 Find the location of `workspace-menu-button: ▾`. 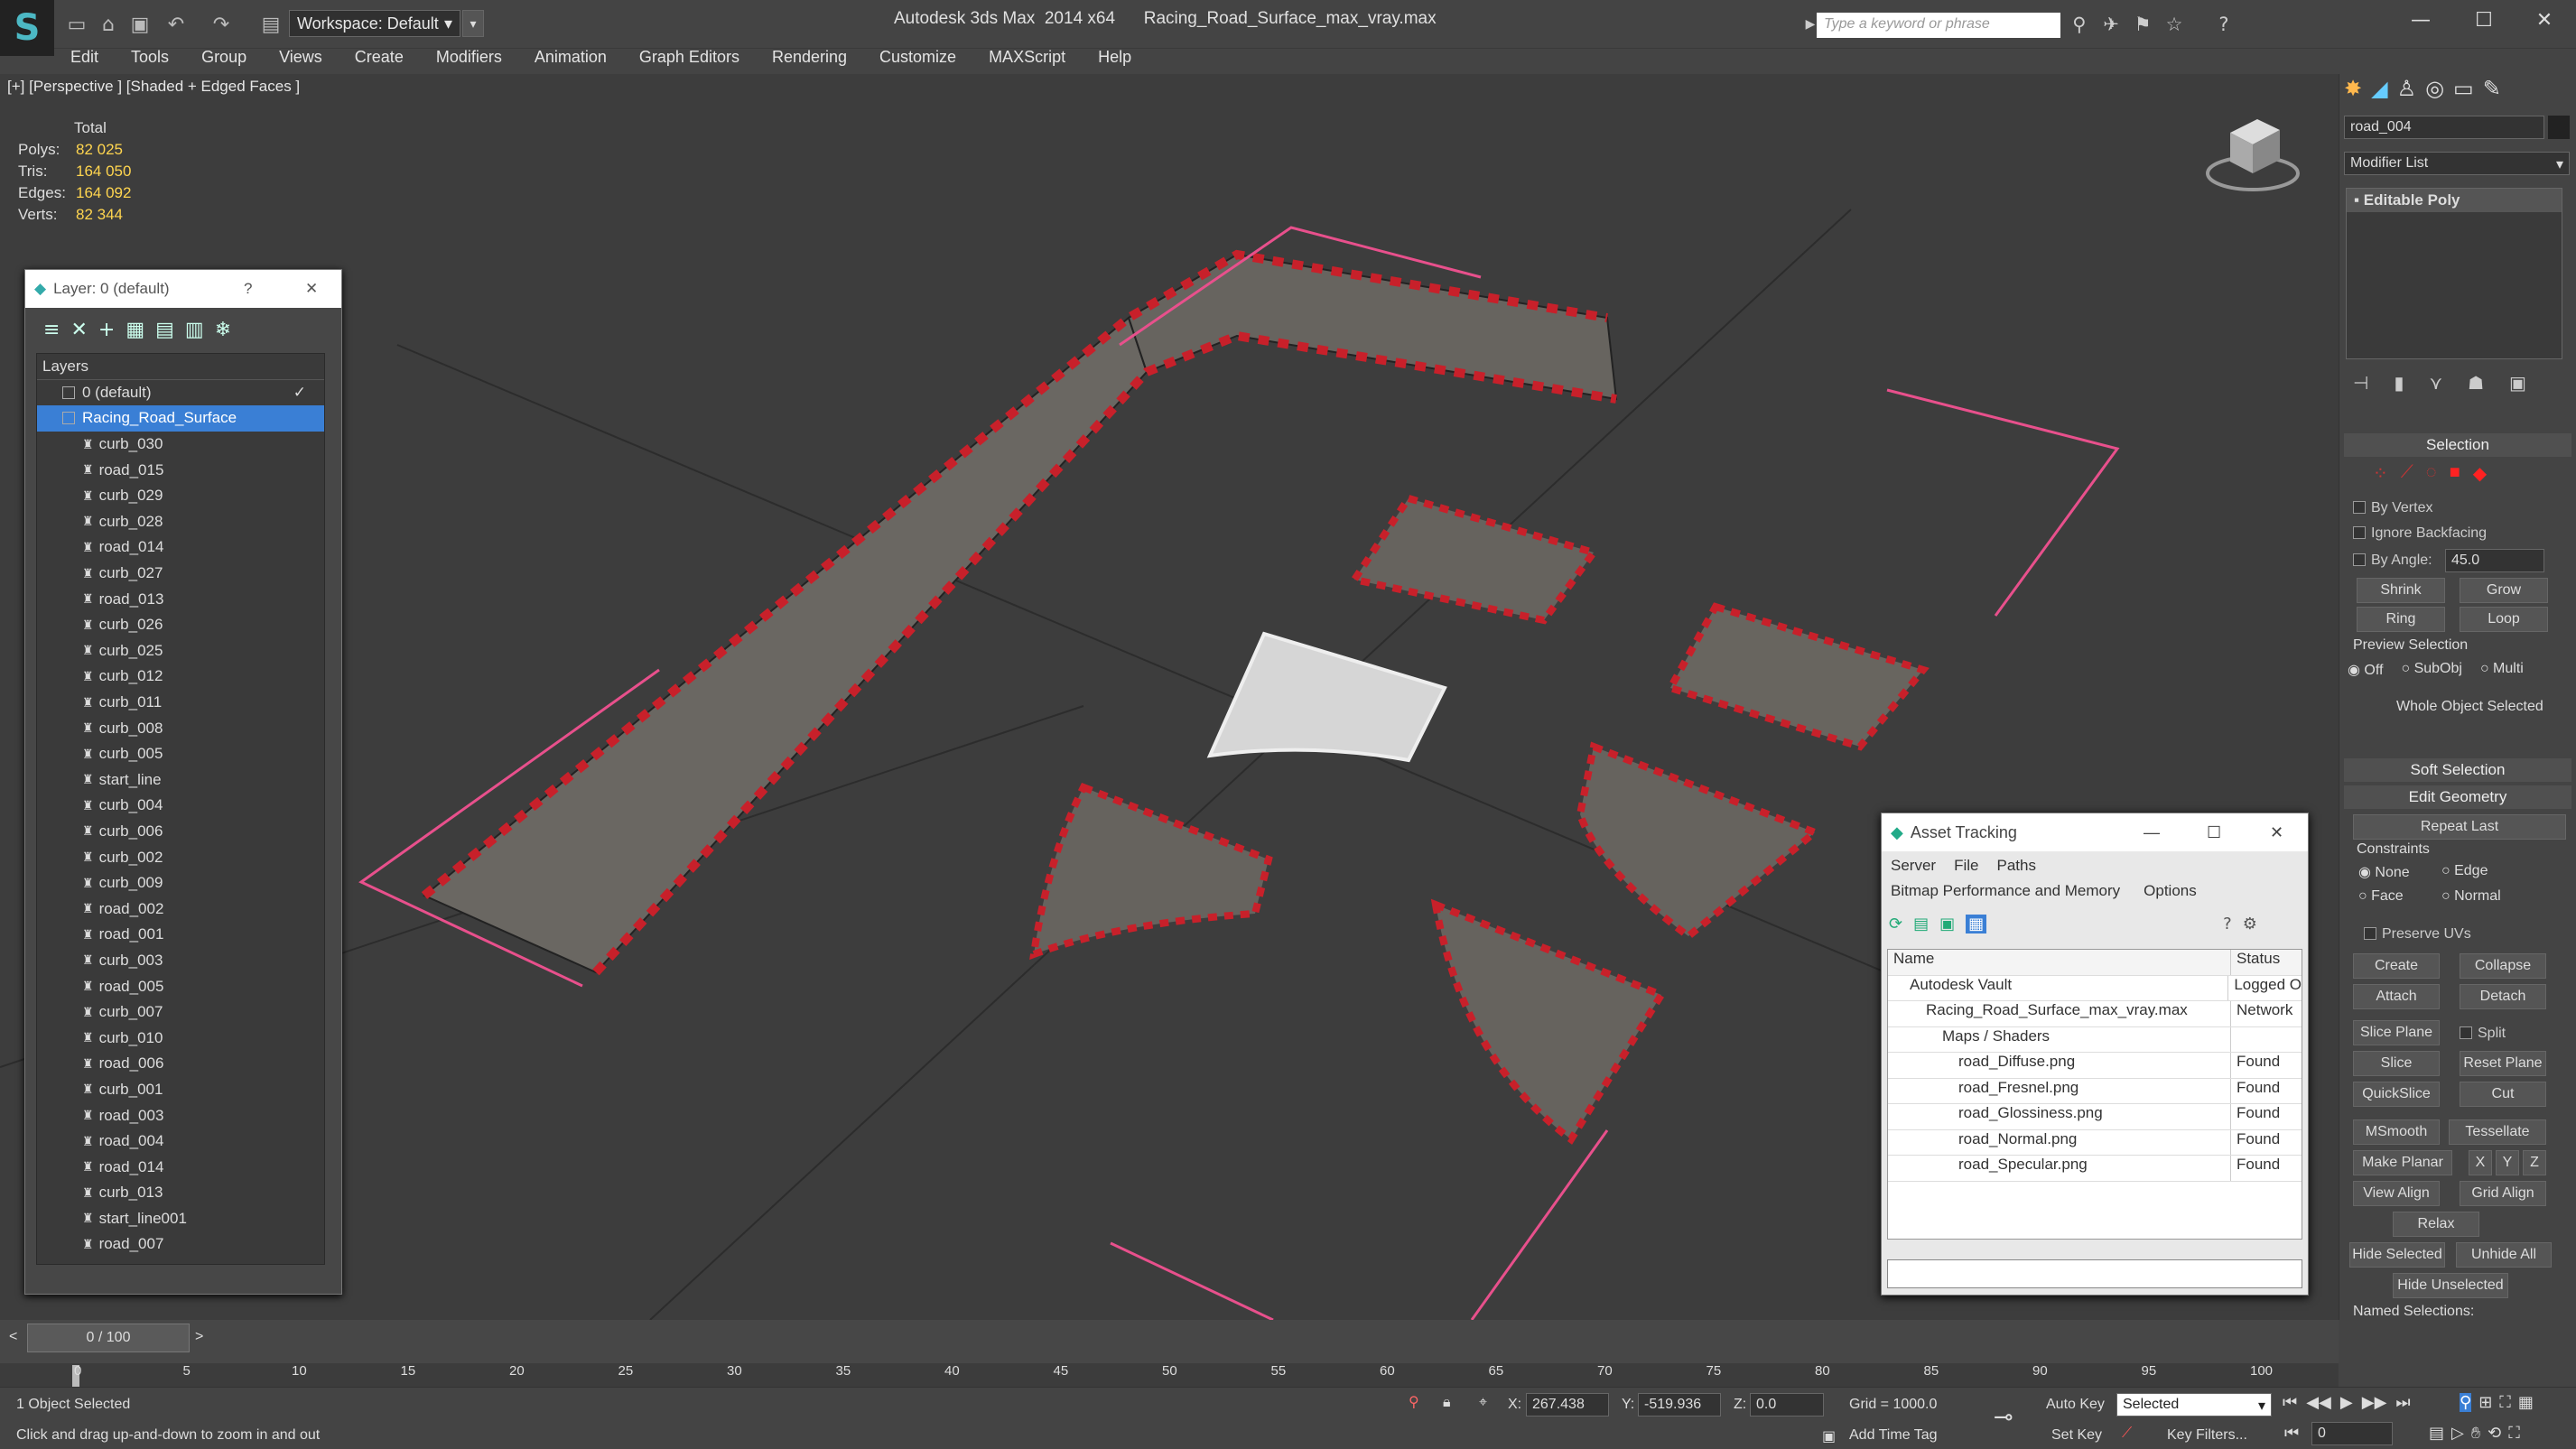

workspace-menu-button: ▾ is located at coordinates (473, 23).